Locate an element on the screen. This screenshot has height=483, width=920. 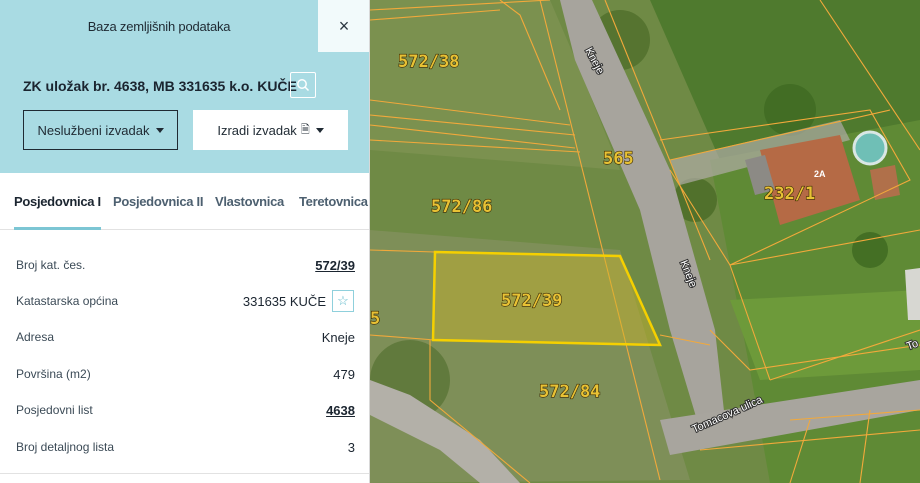
detail-value: 479 is located at coordinates (344, 374).